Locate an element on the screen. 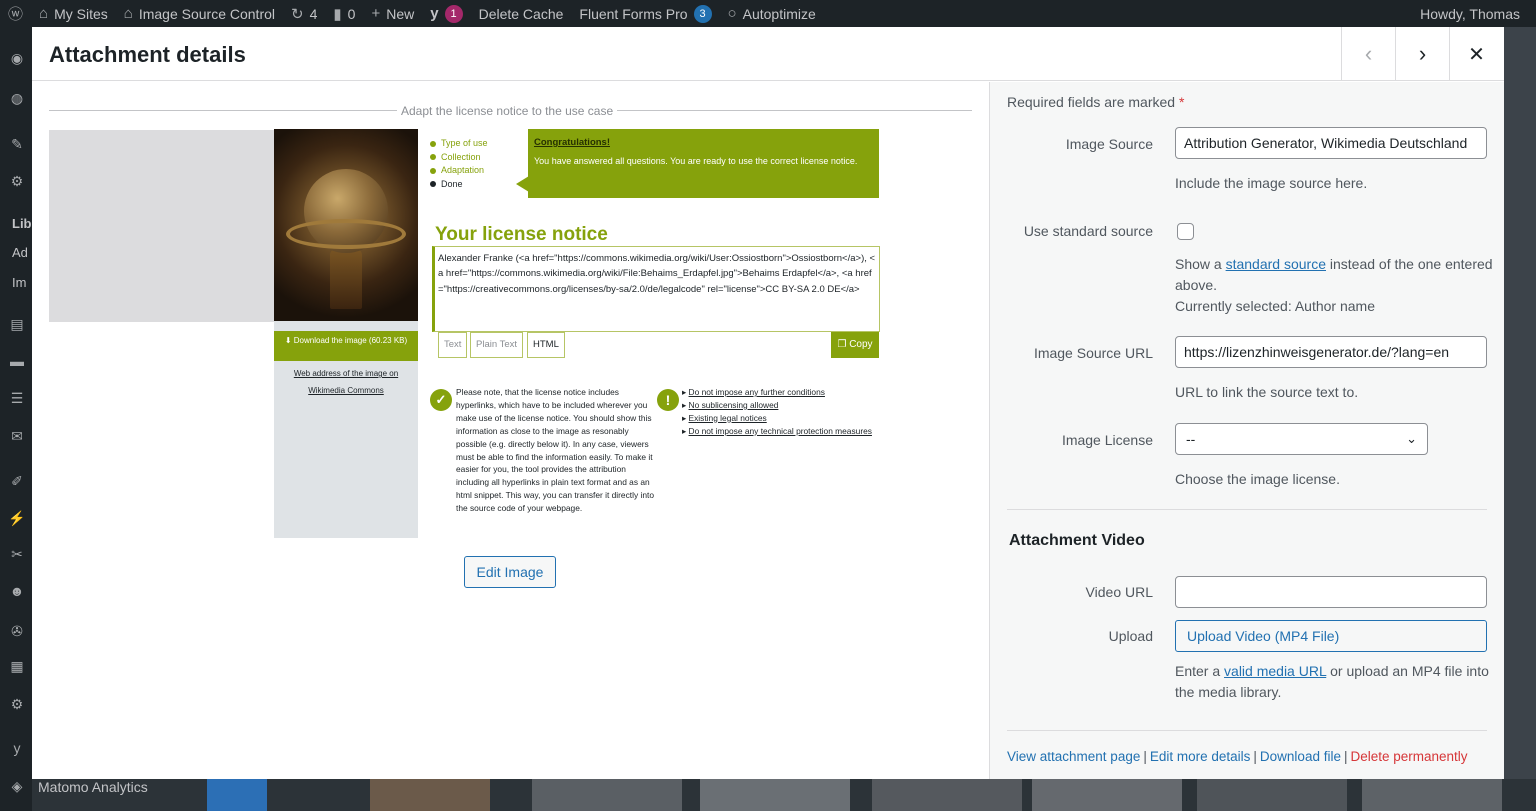 This screenshot has width=1536, height=811. grid-icon: ▦ is located at coordinates (17, 666).